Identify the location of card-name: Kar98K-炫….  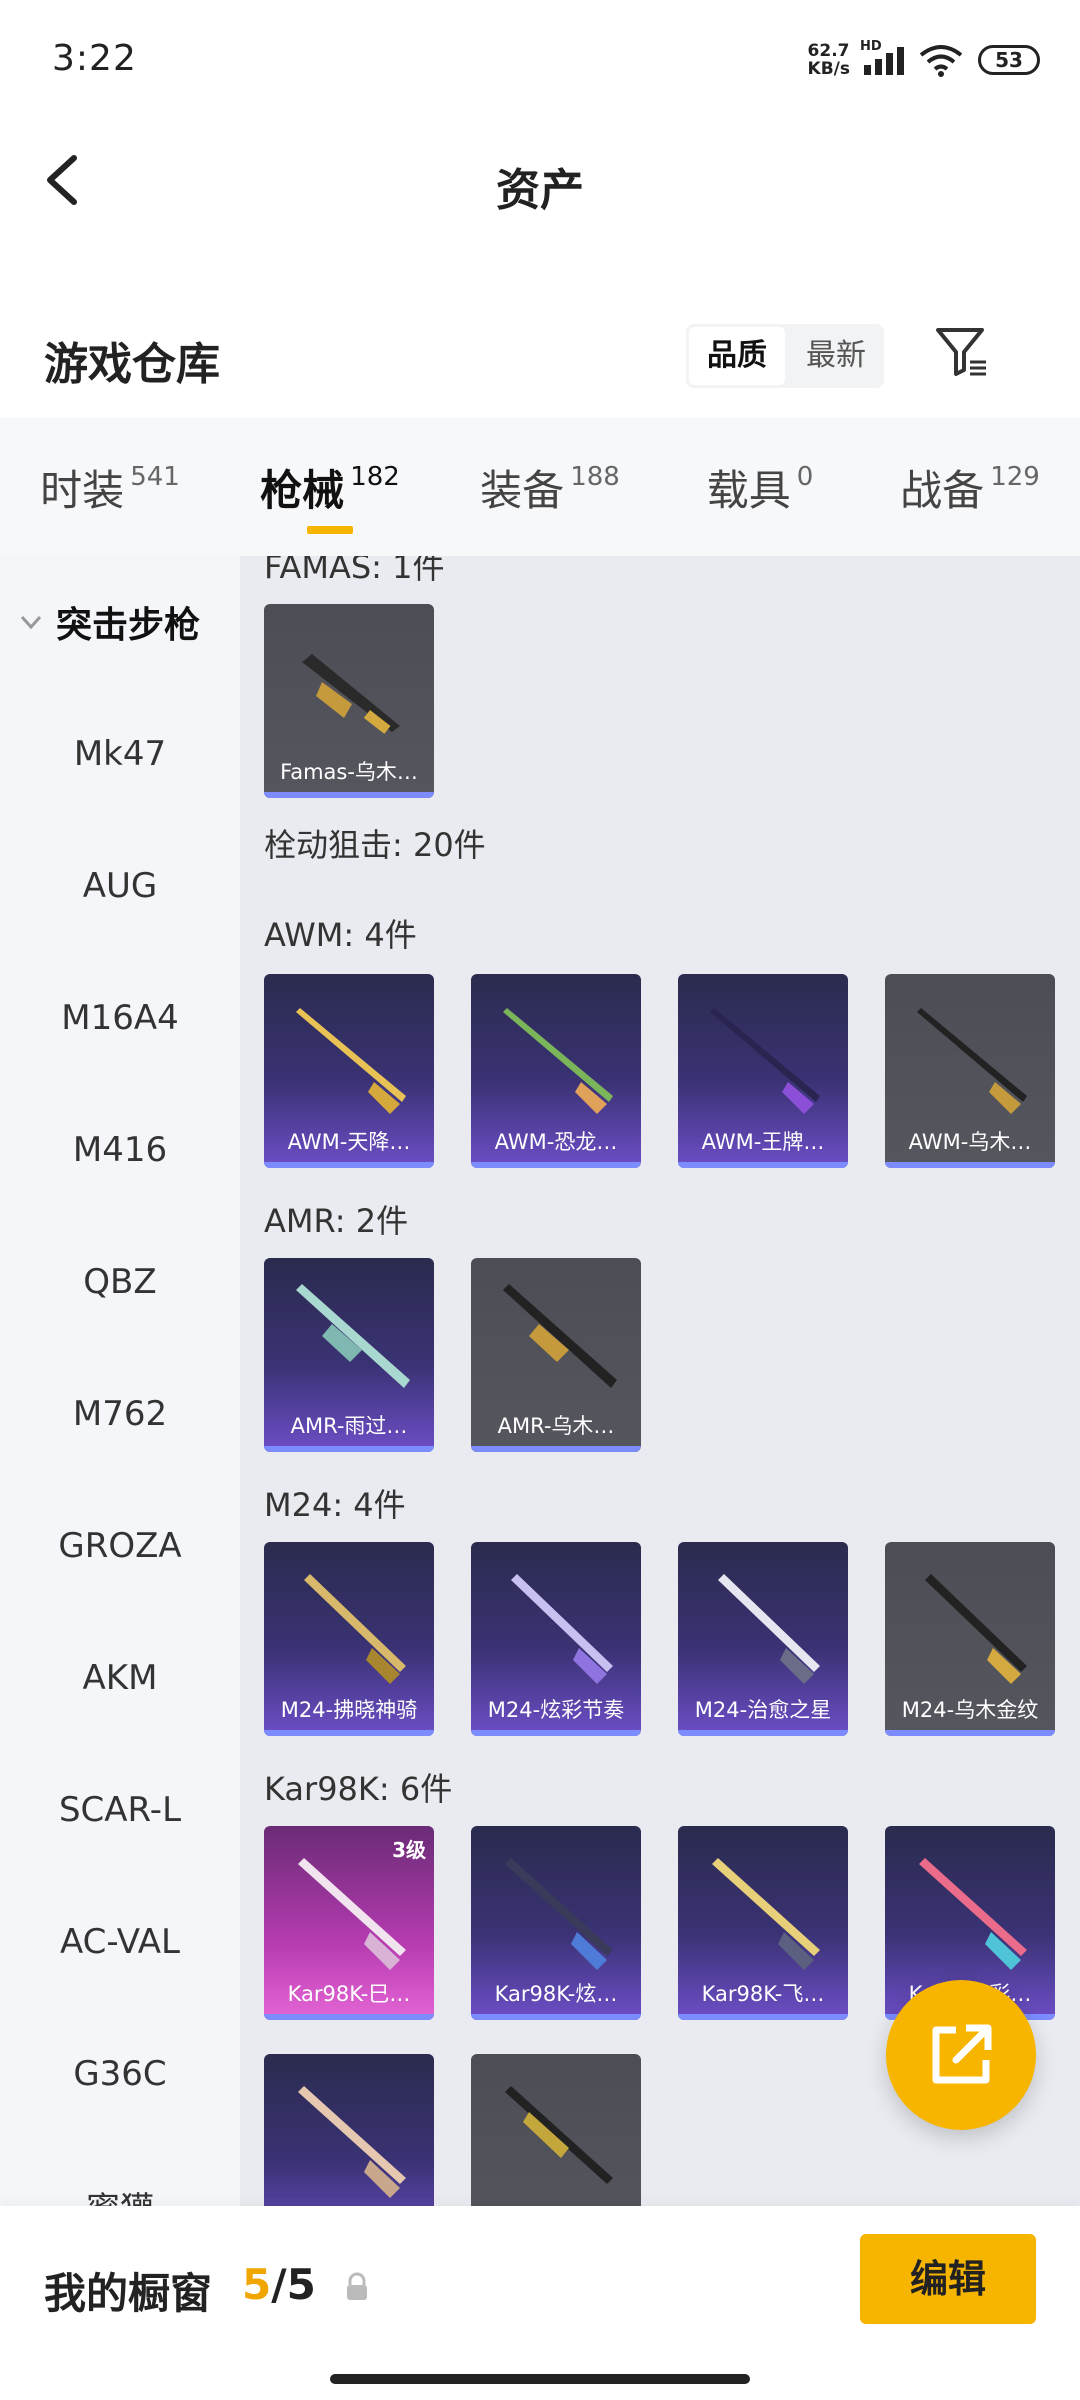
(556, 1994).